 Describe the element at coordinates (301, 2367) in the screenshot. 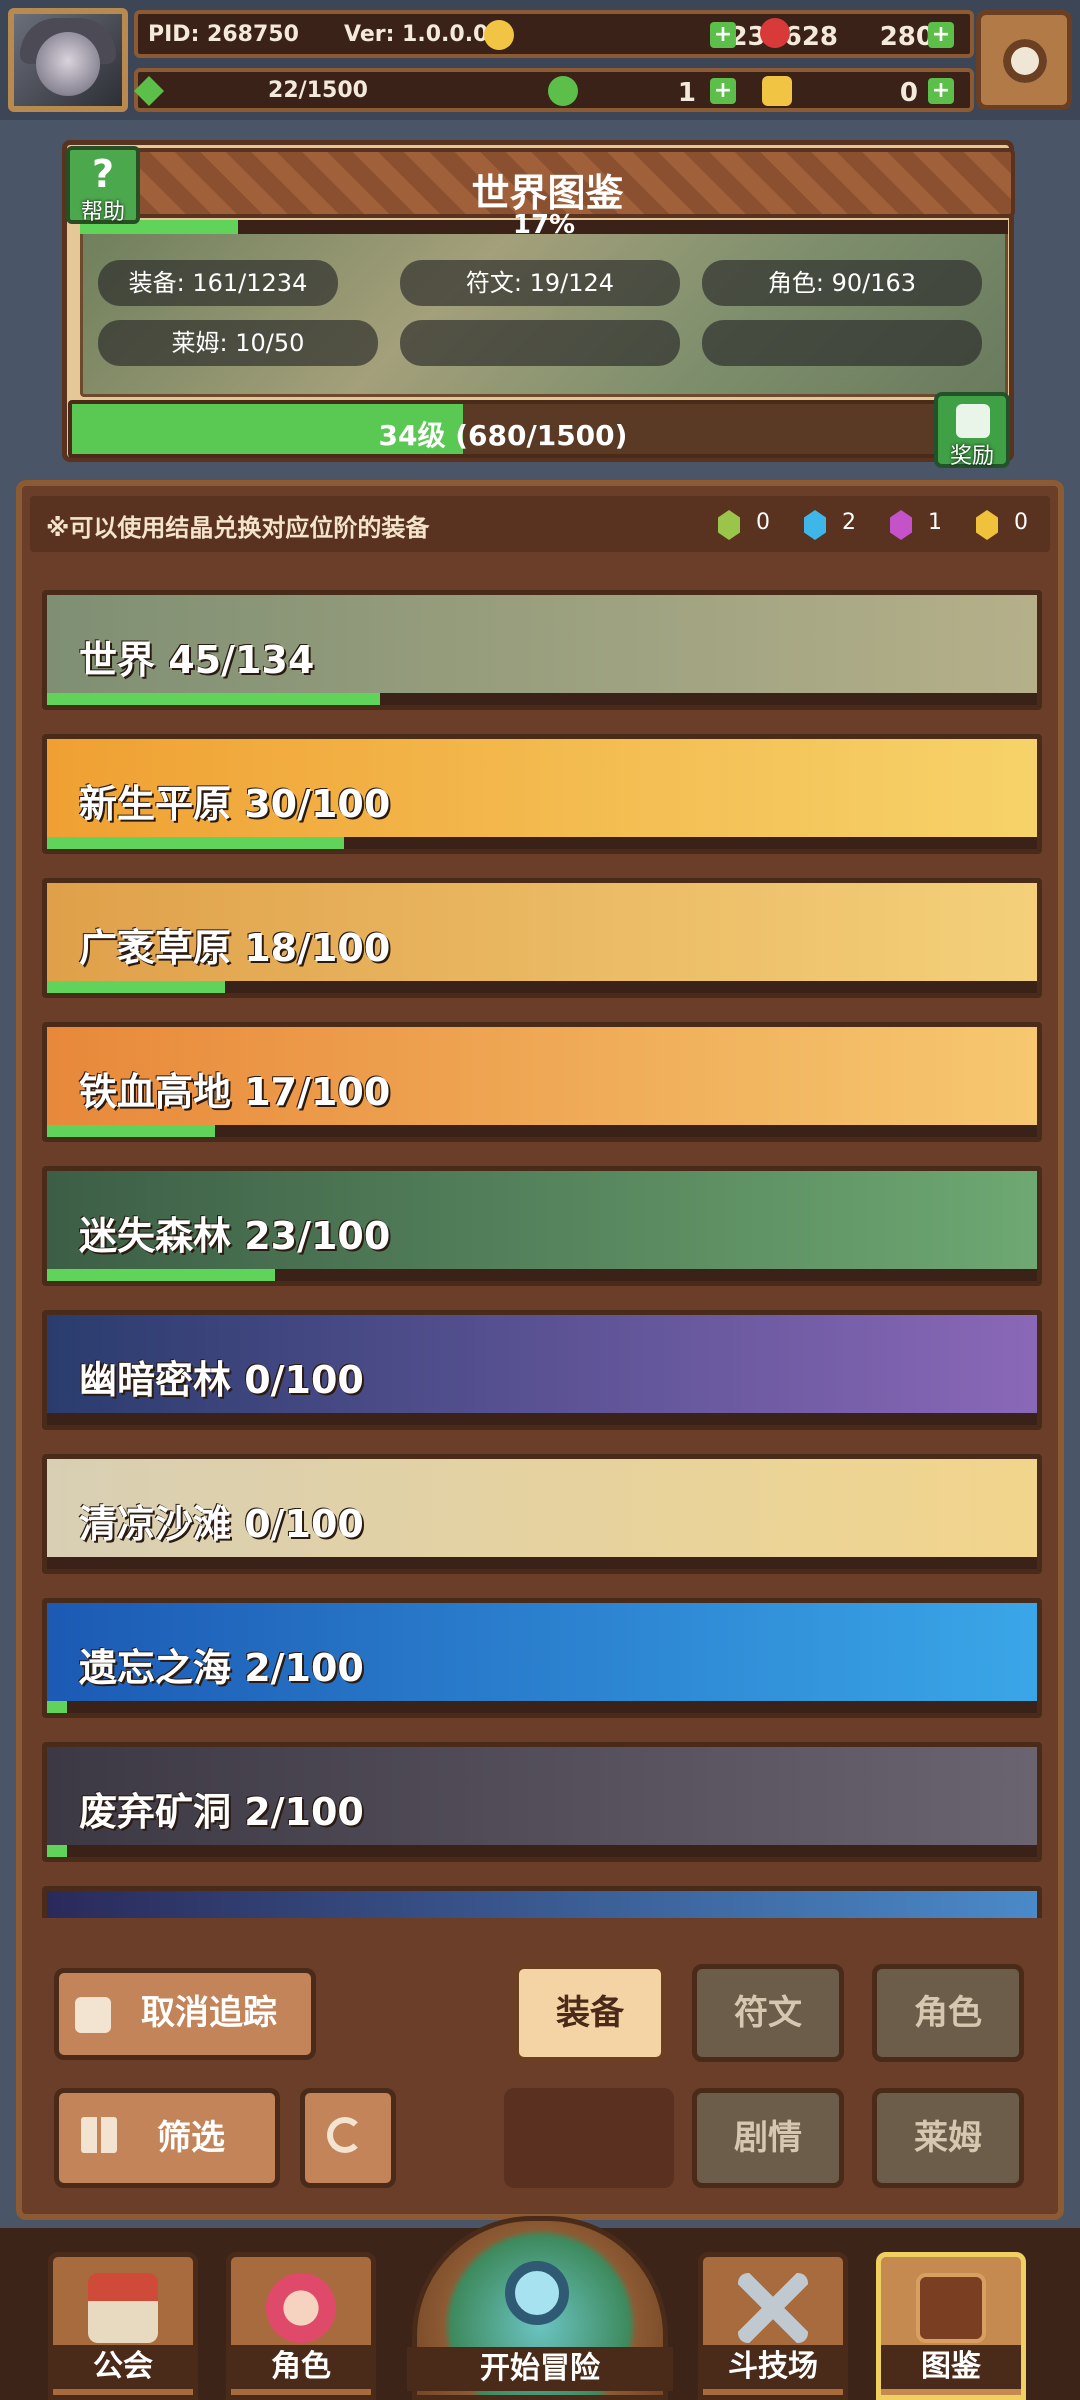

I see `nav-character-label: 角色` at that location.